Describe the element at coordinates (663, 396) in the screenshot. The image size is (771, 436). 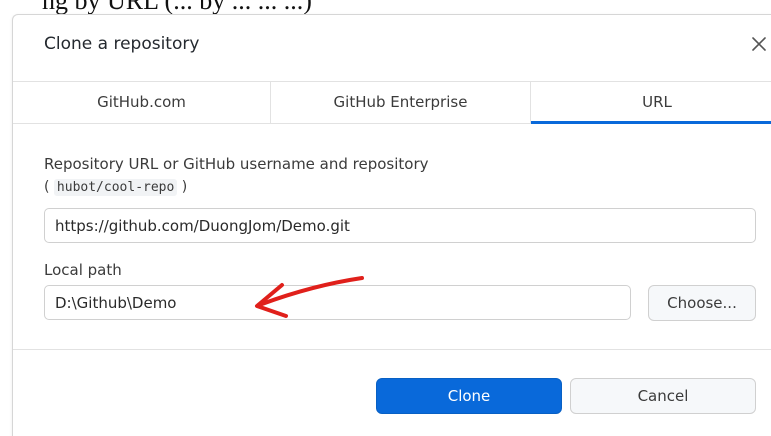
I see `cancel-button: Cancel` at that location.